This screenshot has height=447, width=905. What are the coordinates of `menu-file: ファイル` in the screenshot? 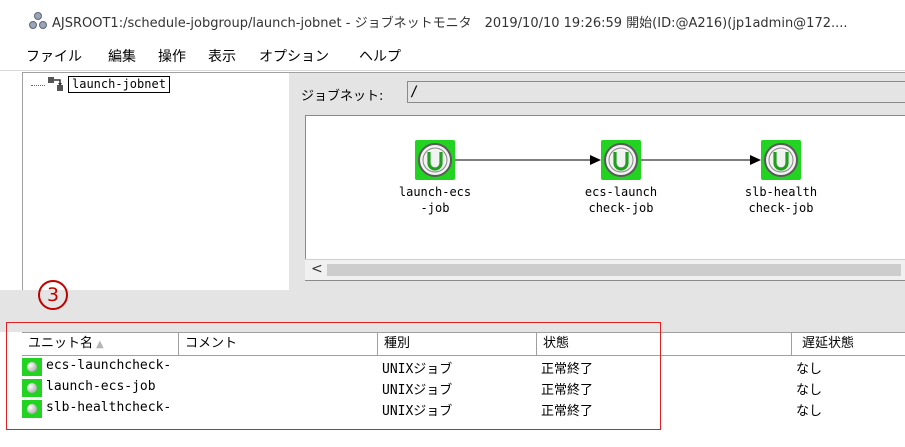 It's located at (54, 56).